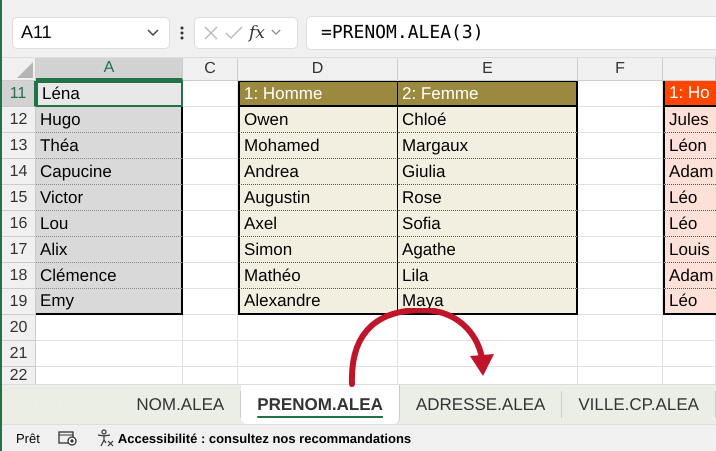  I want to click on table-cell: Léon, so click(688, 146).